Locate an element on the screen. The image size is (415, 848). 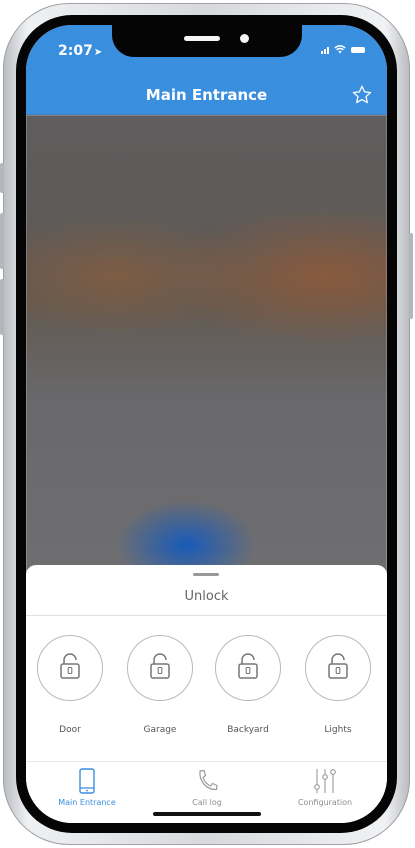
phone-device-icon is located at coordinates (87, 781).